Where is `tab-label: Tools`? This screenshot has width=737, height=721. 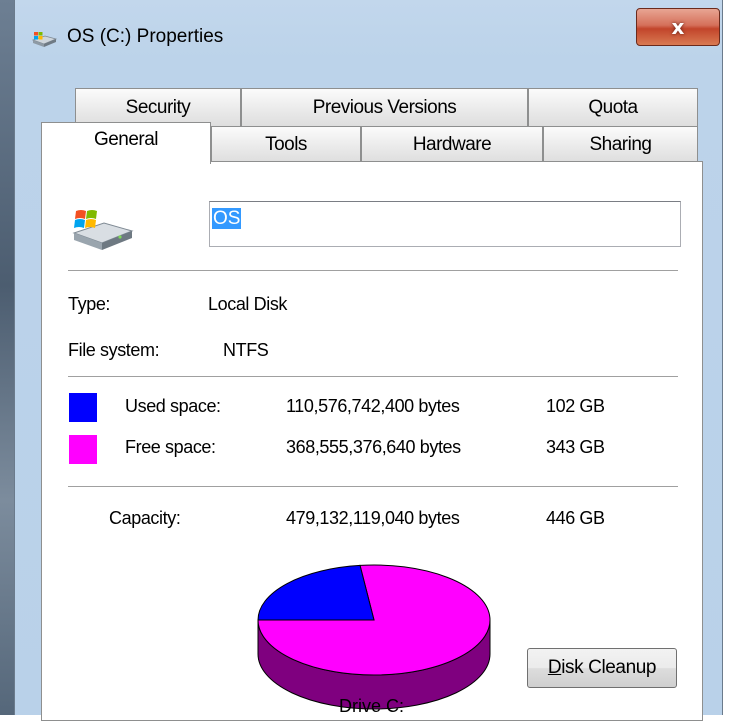 tab-label: Tools is located at coordinates (286, 144).